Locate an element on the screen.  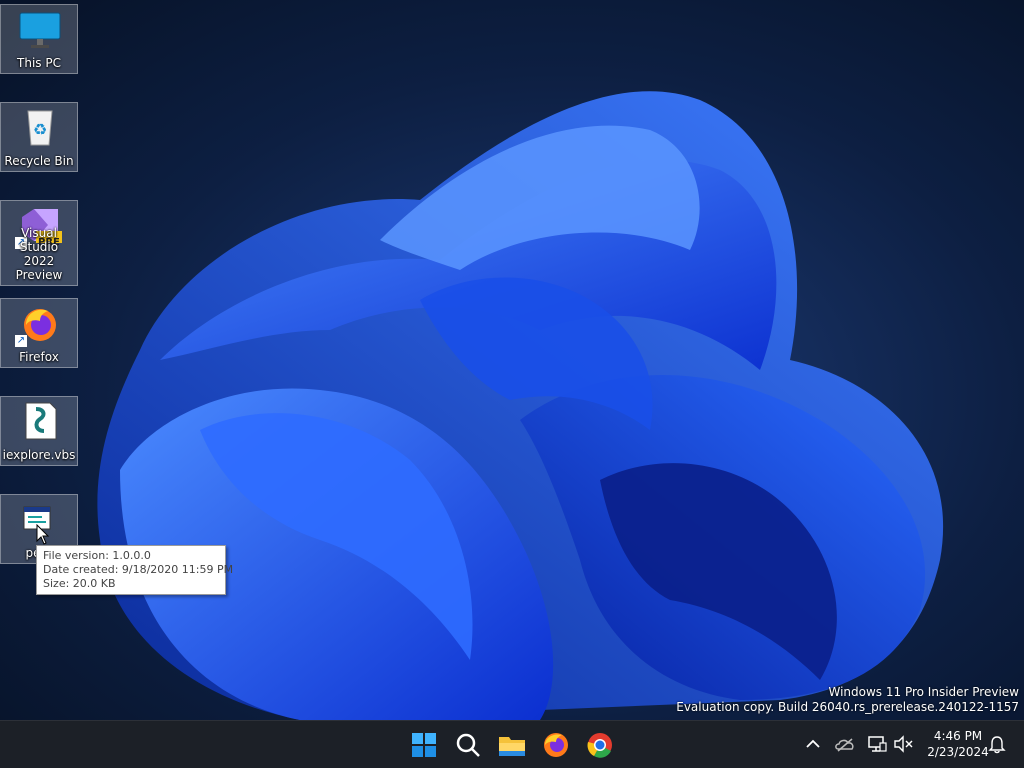
start-button is located at coordinates (424, 745).